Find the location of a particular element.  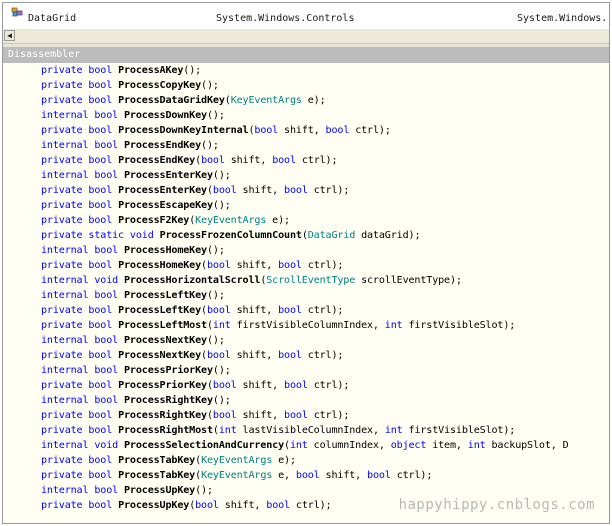

code-line: internal bool ProcessHomeKey(); is located at coordinates (325, 250).